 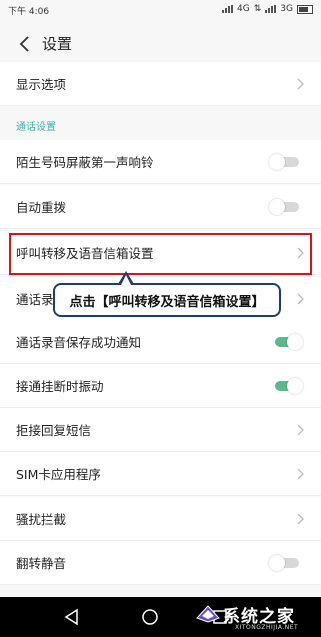 I want to click on battery-icon, so click(x=305, y=9).